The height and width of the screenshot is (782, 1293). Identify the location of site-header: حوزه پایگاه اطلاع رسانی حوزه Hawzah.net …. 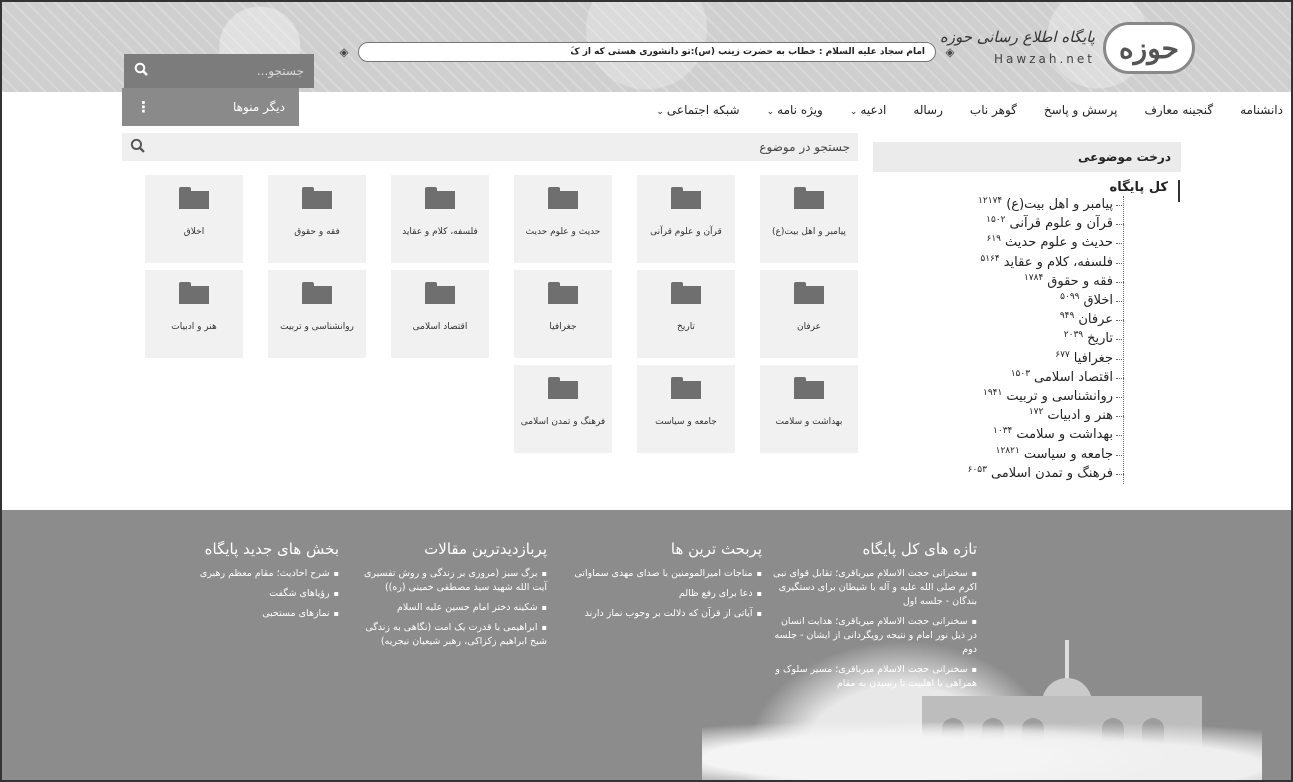
(646, 47).